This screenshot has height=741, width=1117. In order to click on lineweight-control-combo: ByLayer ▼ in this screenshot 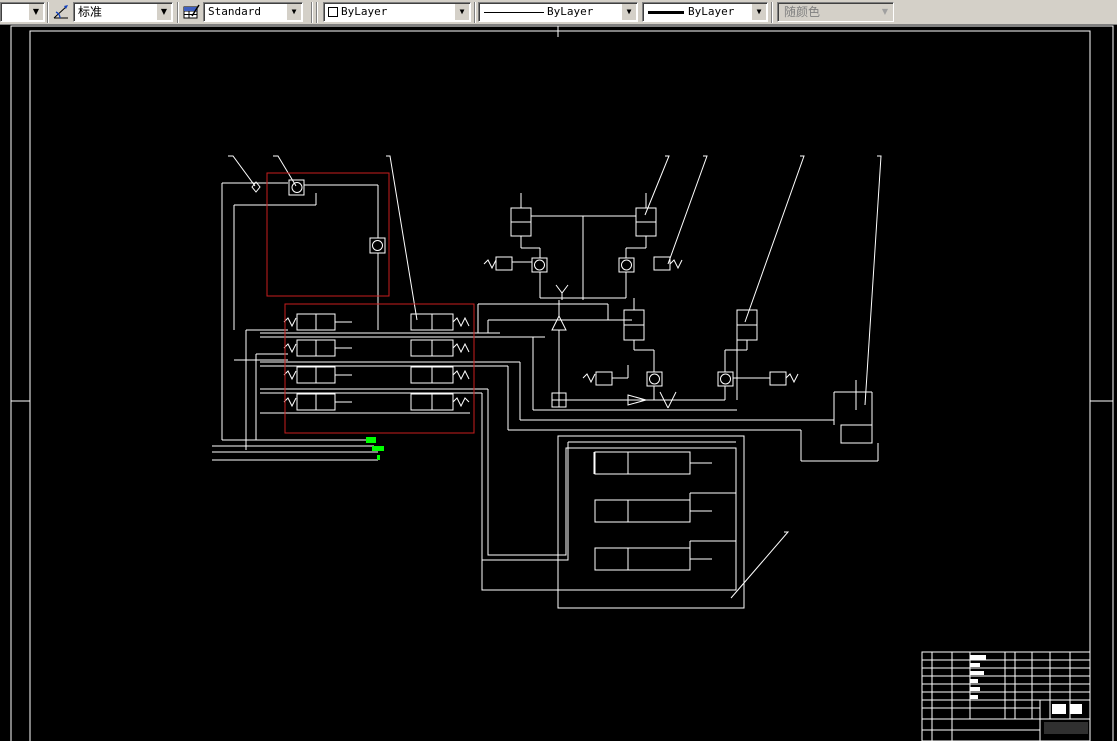, I will do `click(705, 12)`.